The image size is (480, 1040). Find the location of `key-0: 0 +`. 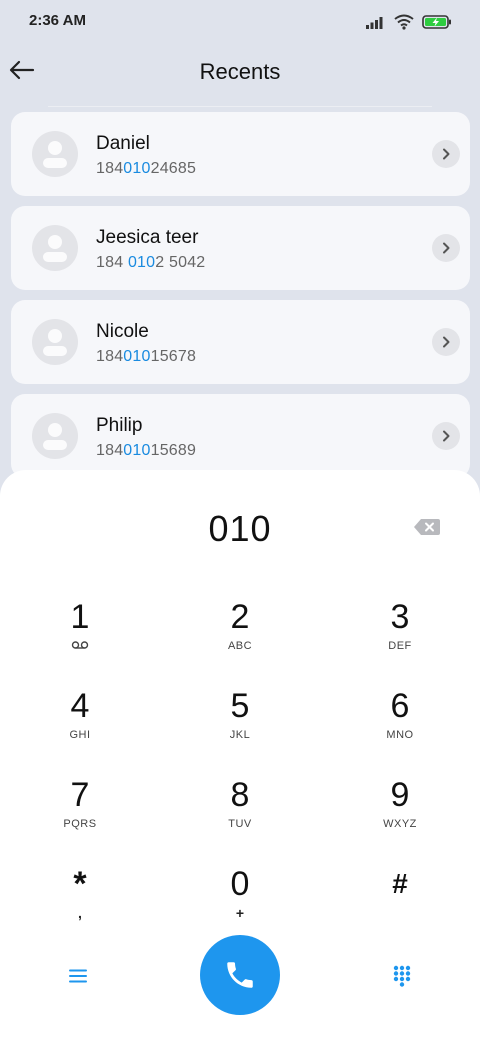

key-0: 0 + is located at coordinates (240, 905).